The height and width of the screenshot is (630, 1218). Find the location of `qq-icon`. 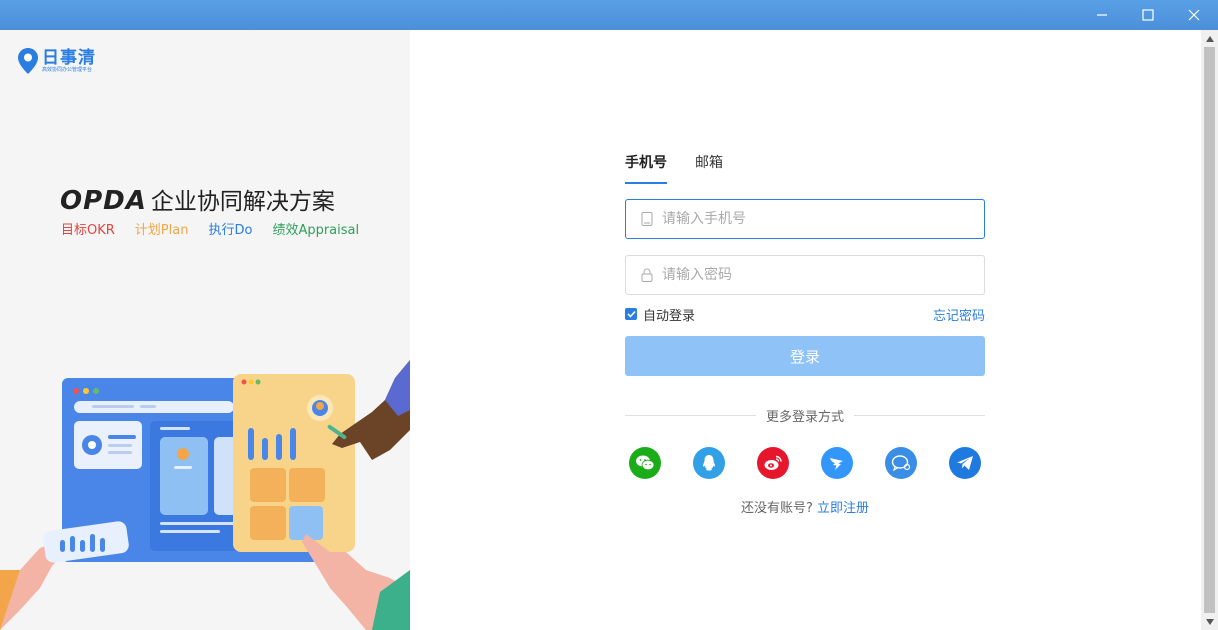

qq-icon is located at coordinates (709, 463).